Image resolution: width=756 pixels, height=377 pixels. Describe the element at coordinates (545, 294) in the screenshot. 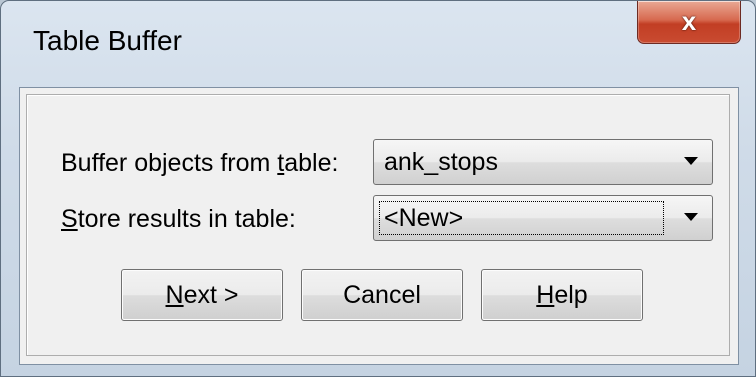

I see `help-mnemonic: H` at that location.